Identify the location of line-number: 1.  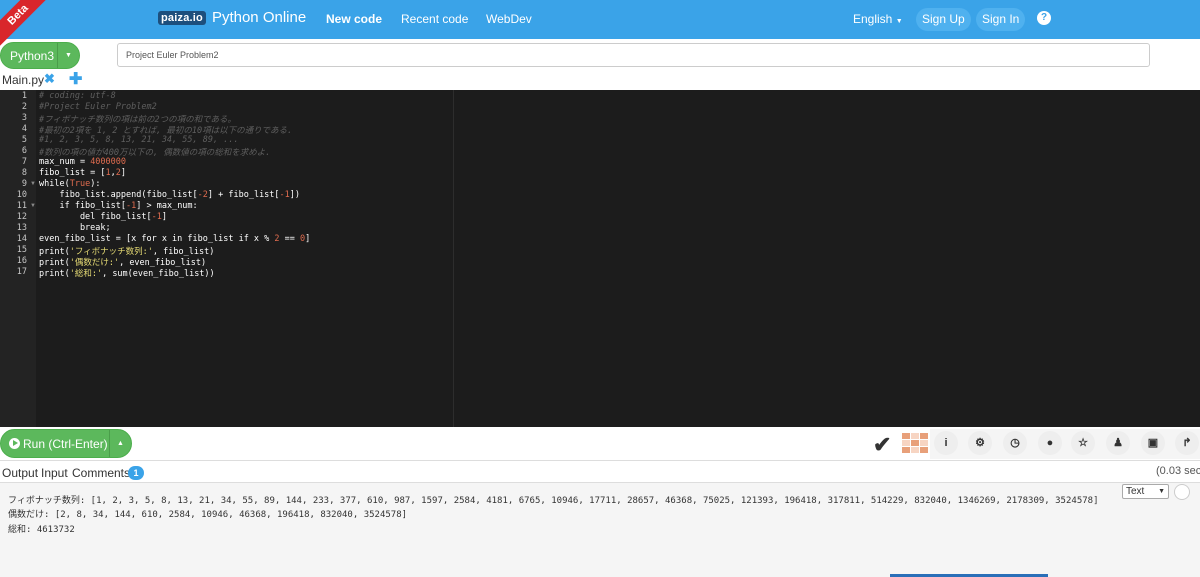
(24, 96).